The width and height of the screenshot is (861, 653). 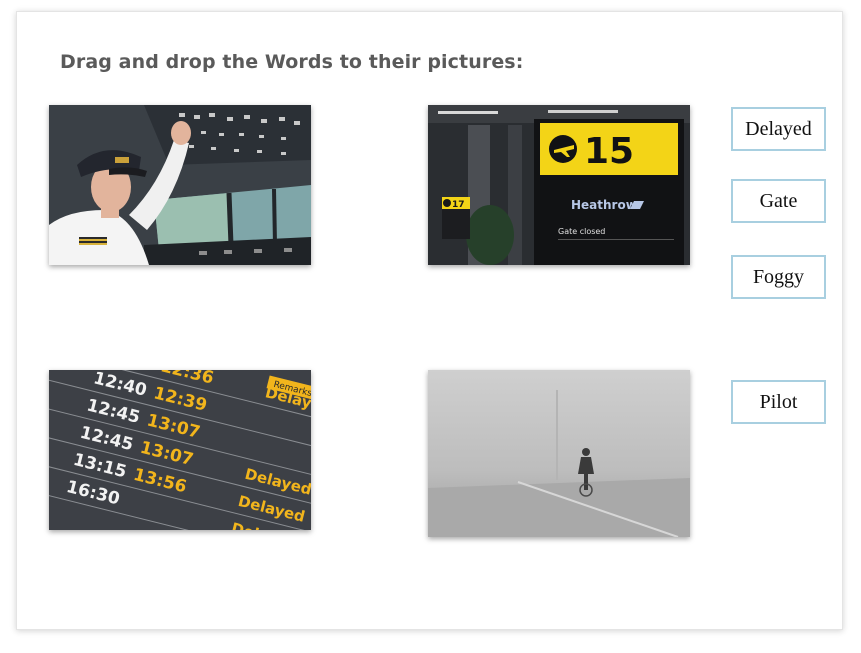 I want to click on pilot-picture, so click(x=180, y=185).